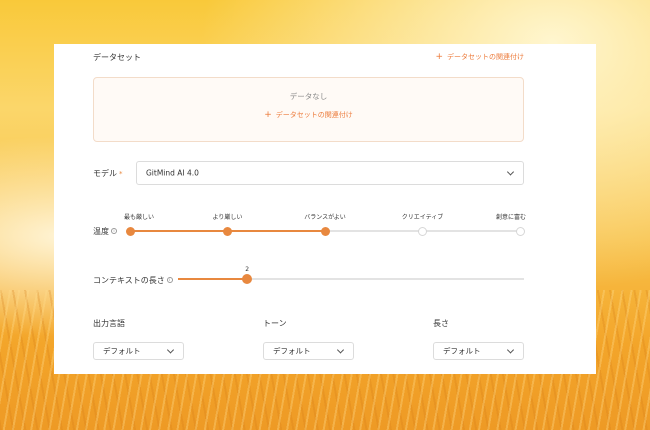 The height and width of the screenshot is (430, 650). What do you see at coordinates (441, 323) in the screenshot?
I see `length-label: 長さ` at bounding box center [441, 323].